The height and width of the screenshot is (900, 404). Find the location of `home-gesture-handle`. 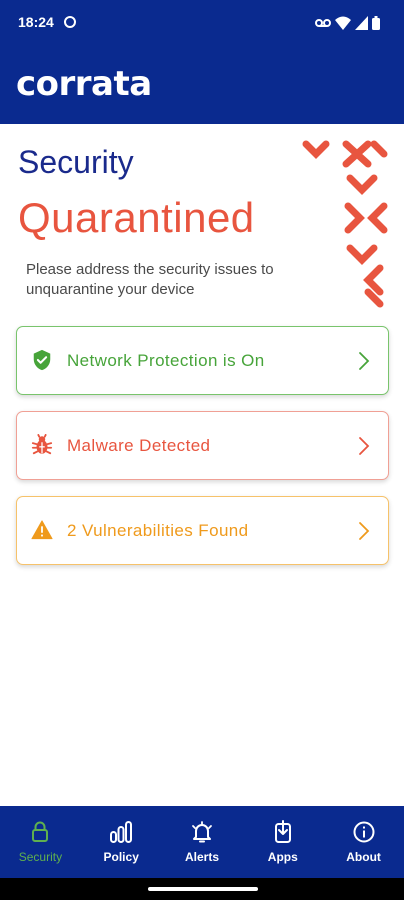

home-gesture-handle is located at coordinates (203, 889).